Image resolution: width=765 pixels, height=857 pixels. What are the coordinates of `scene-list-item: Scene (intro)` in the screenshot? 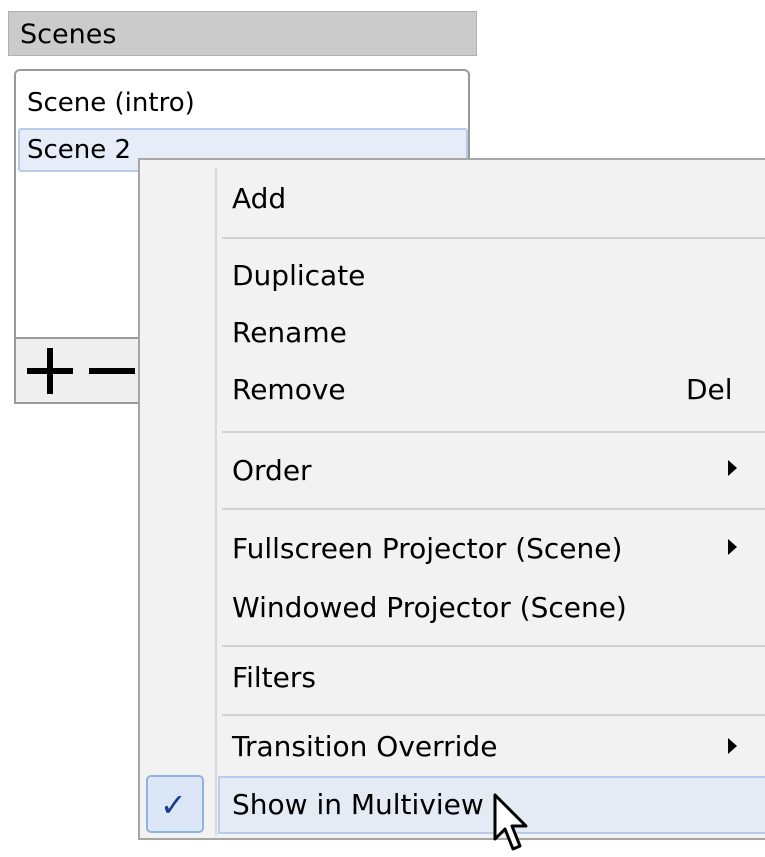 It's located at (243, 105).